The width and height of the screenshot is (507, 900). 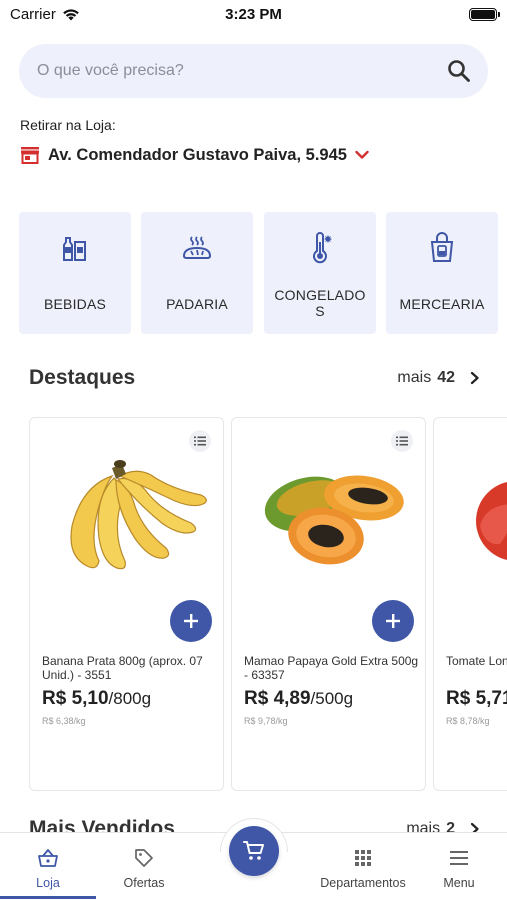 What do you see at coordinates (197, 273) in the screenshot?
I see `category-padaria: PADARIA` at bounding box center [197, 273].